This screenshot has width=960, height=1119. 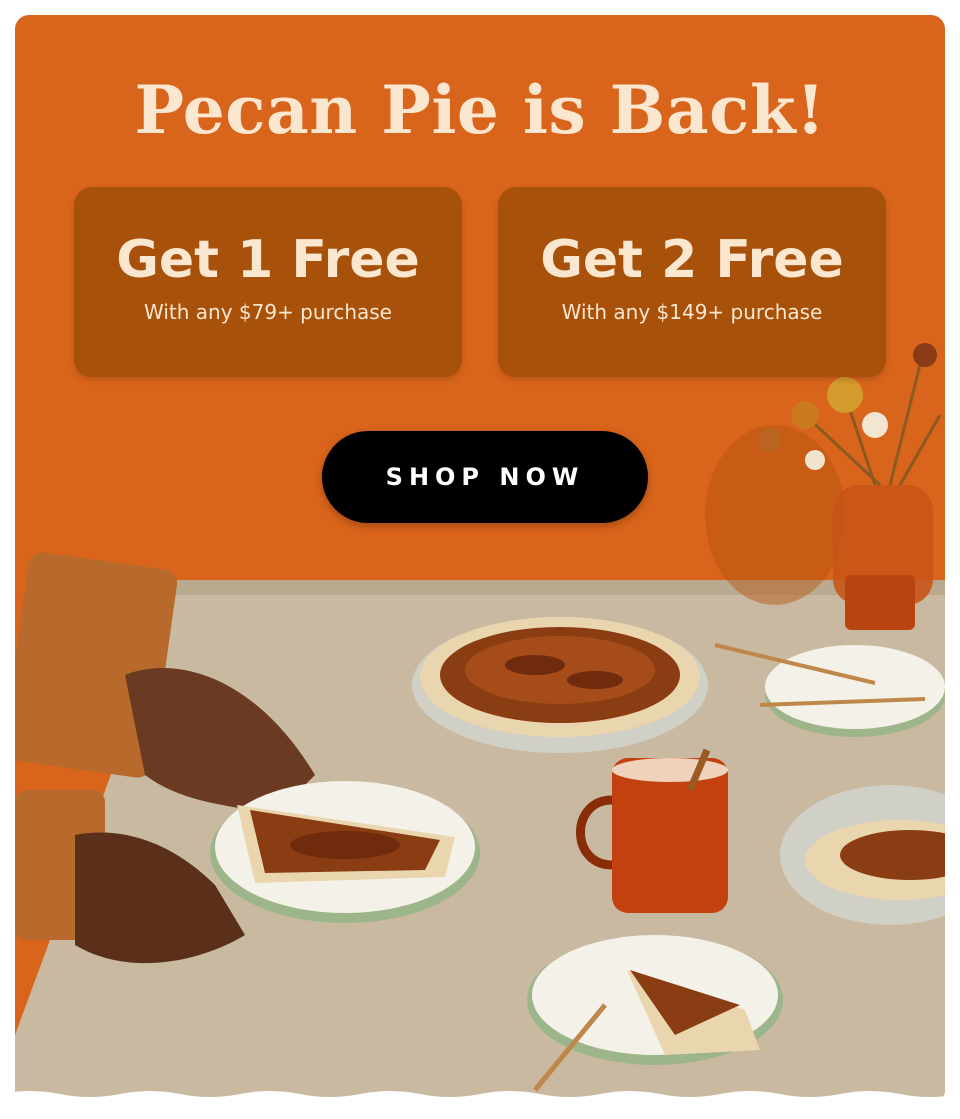 What do you see at coordinates (480, 1105) in the screenshot?
I see `wavy-divider` at bounding box center [480, 1105].